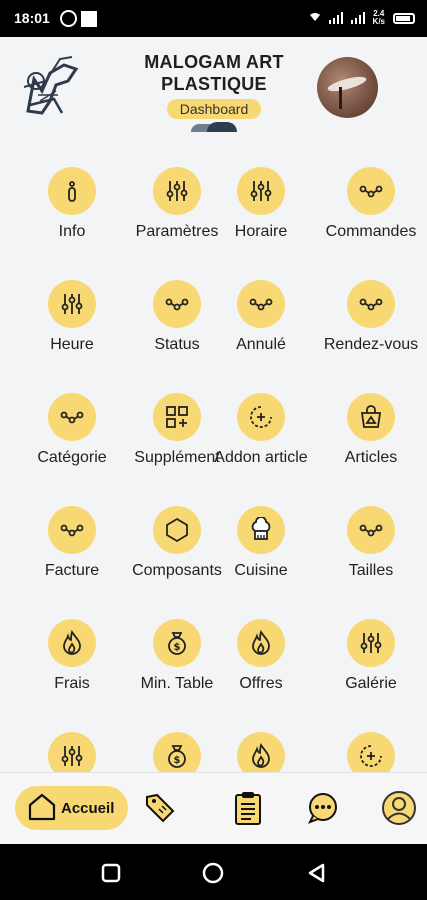  What do you see at coordinates (160, 808) in the screenshot?
I see `tag-icon` at bounding box center [160, 808].